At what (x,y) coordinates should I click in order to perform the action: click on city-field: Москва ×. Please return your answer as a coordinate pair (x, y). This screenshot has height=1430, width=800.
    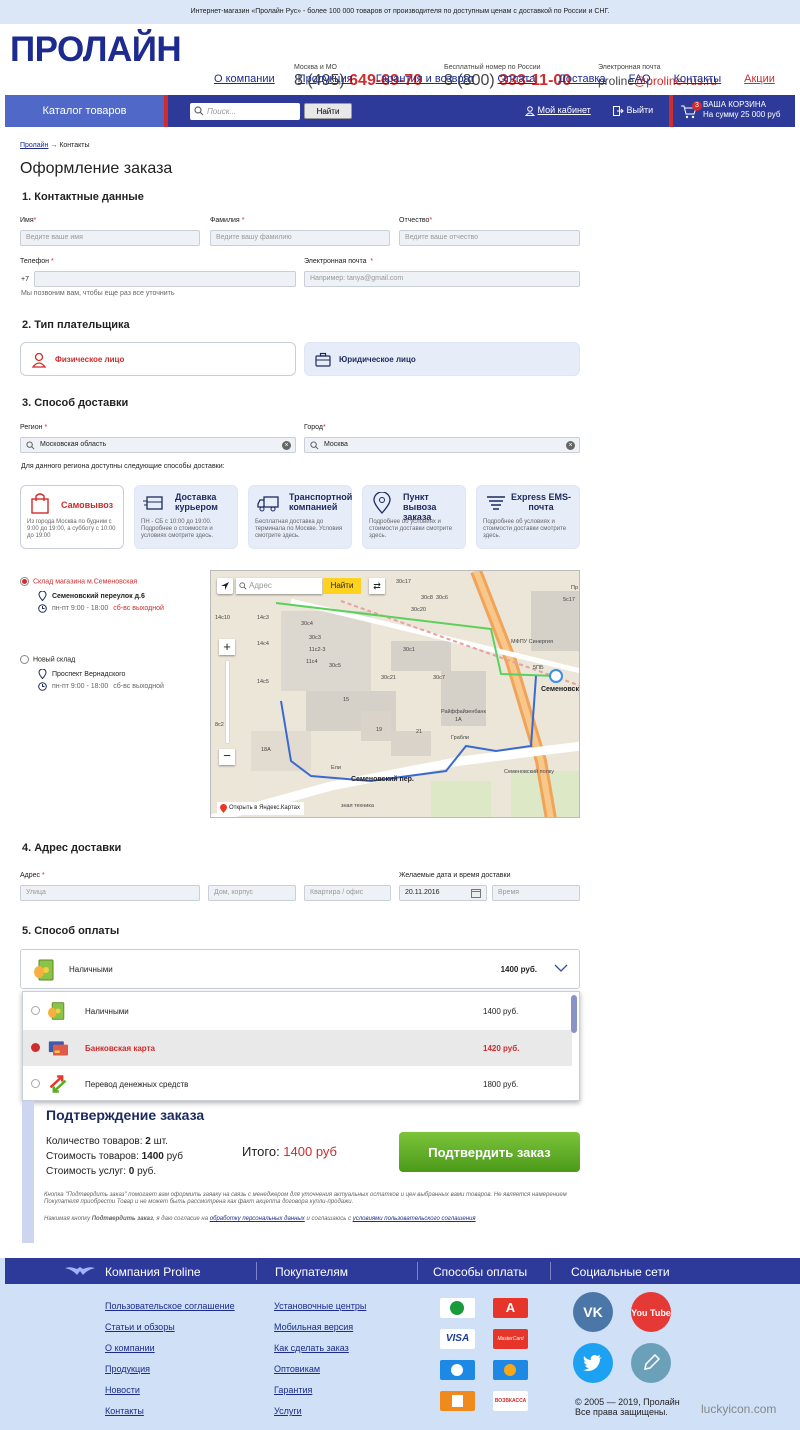
    Looking at the image, I should click on (442, 445).